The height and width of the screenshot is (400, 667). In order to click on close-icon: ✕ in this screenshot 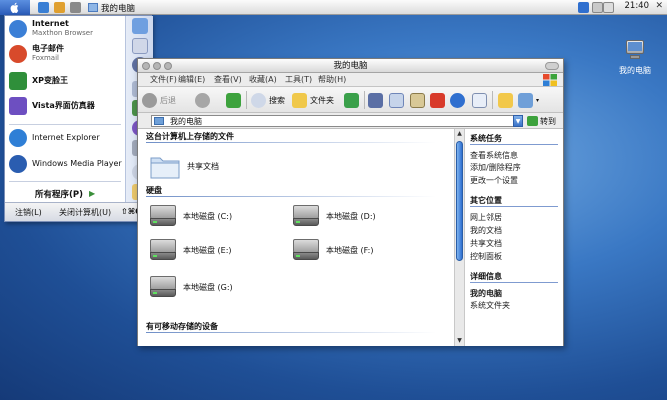, I will do `click(659, 6)`.